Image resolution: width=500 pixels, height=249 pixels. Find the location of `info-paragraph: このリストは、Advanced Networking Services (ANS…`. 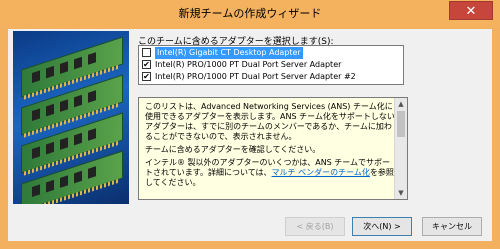

info-paragraph: このリストは、Advanced Networking Services (ANS… is located at coordinates (270, 121).